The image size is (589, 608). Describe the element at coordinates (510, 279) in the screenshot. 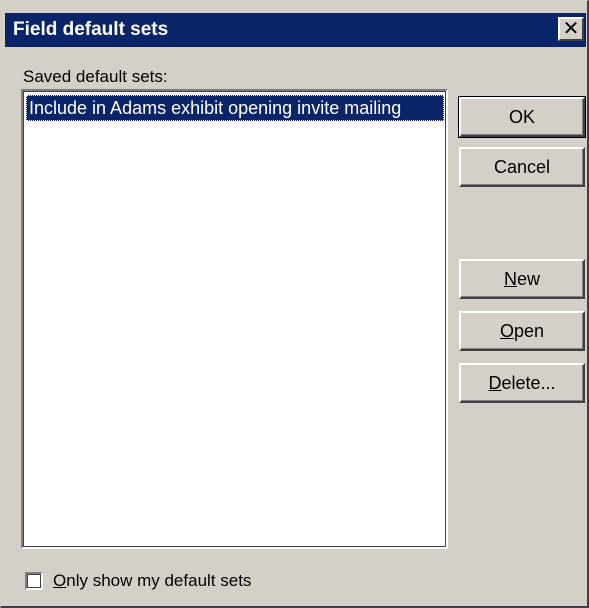

I see `new-button-mnemonic: N` at that location.